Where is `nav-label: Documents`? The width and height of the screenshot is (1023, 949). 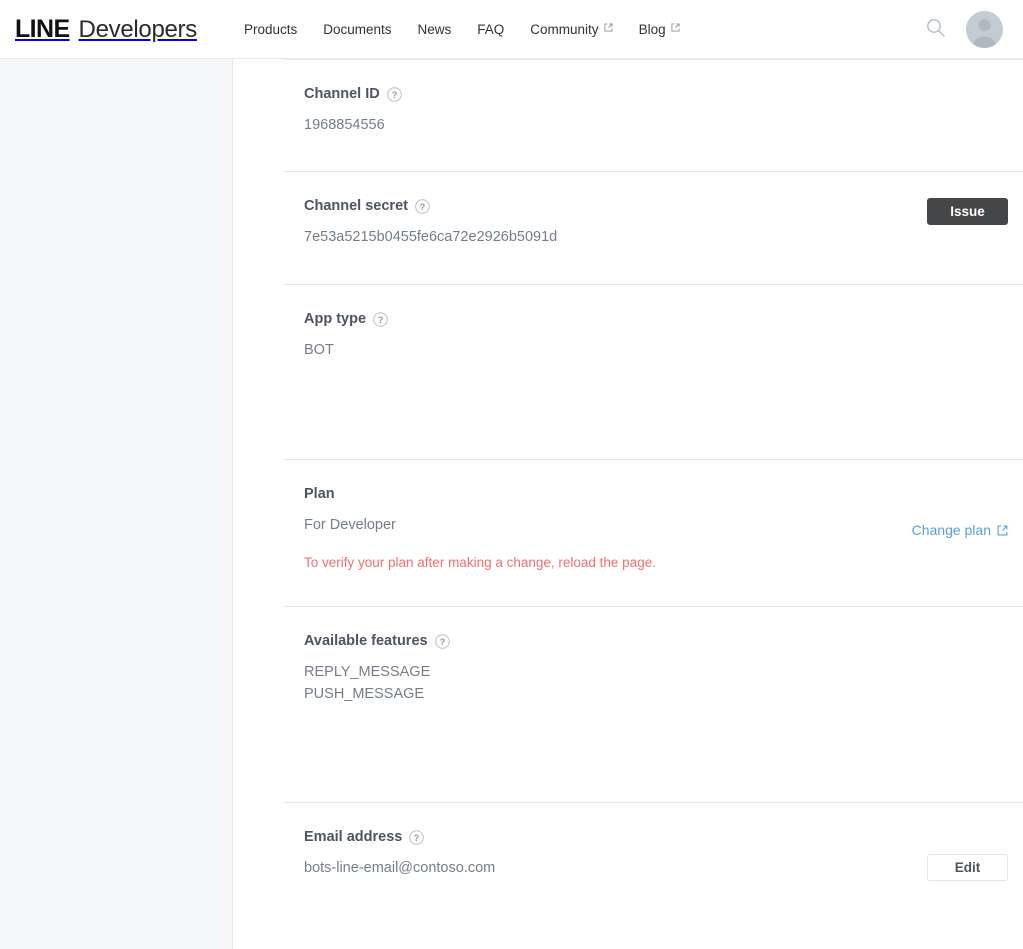
nav-label: Documents is located at coordinates (357, 29).